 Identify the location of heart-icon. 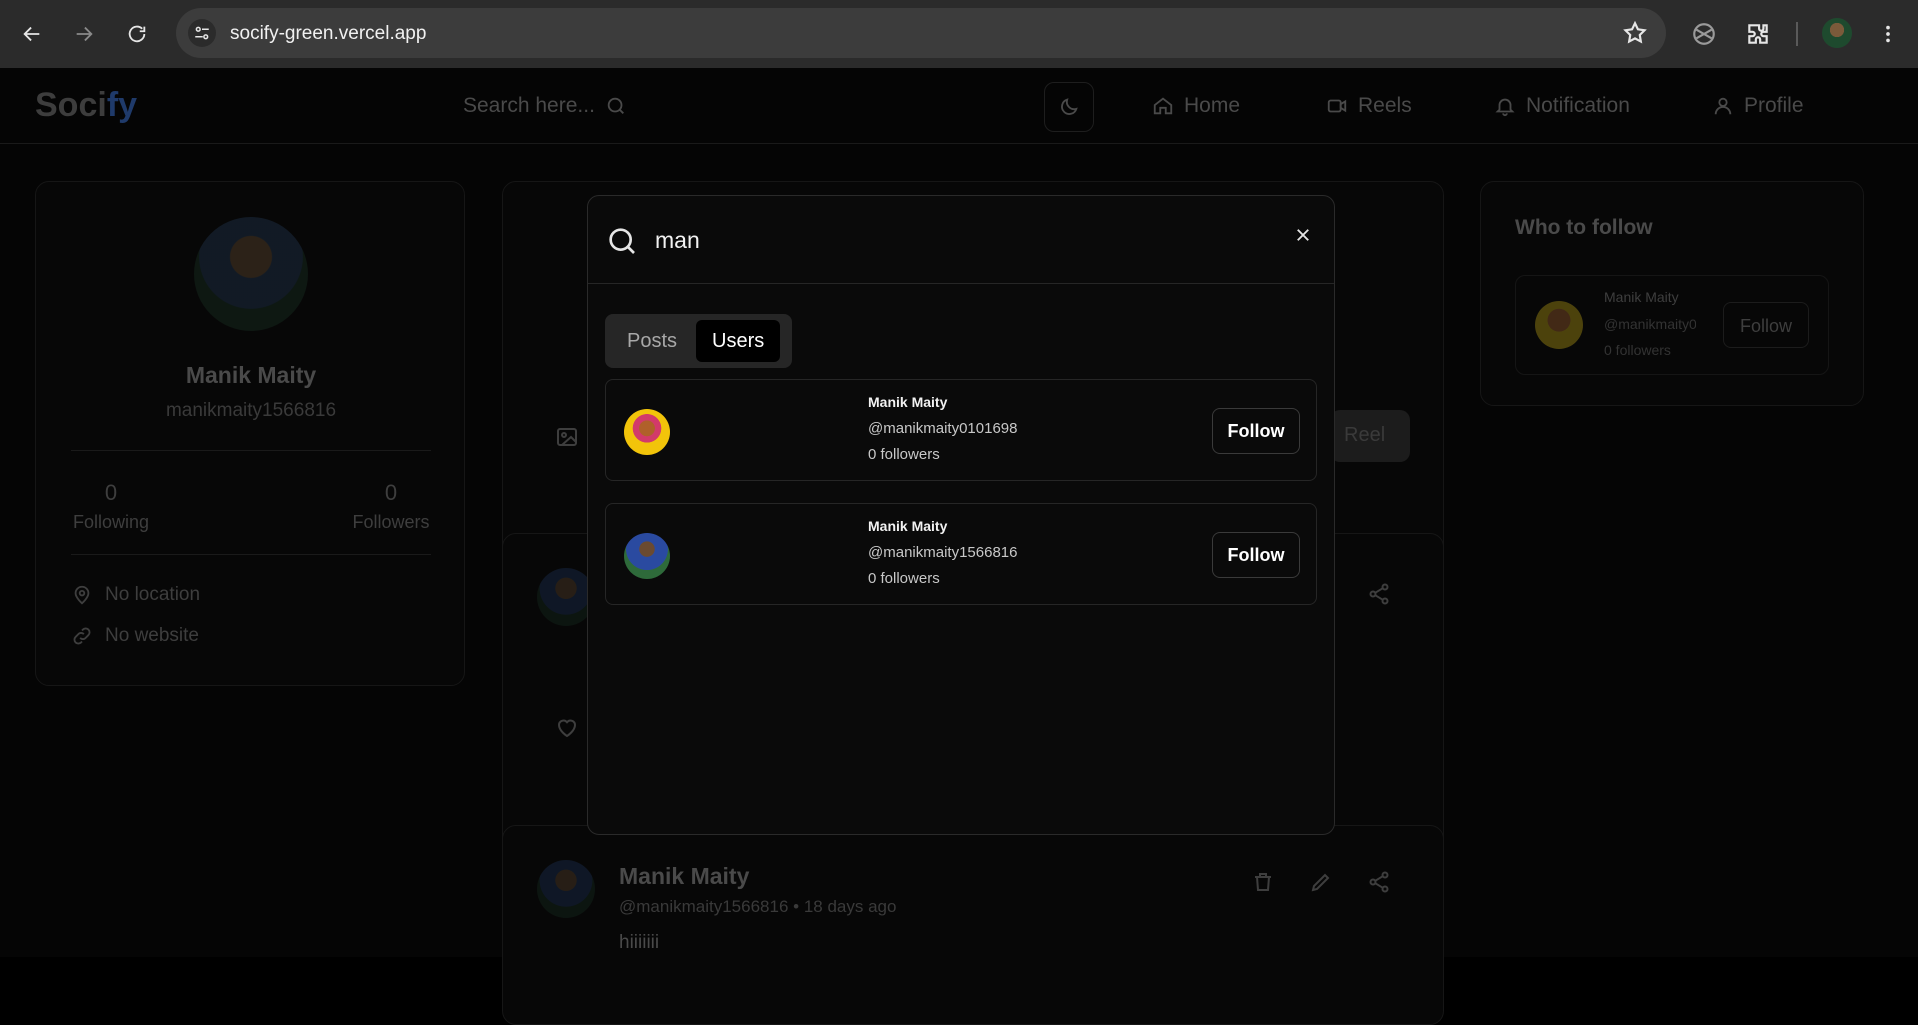
(567, 728).